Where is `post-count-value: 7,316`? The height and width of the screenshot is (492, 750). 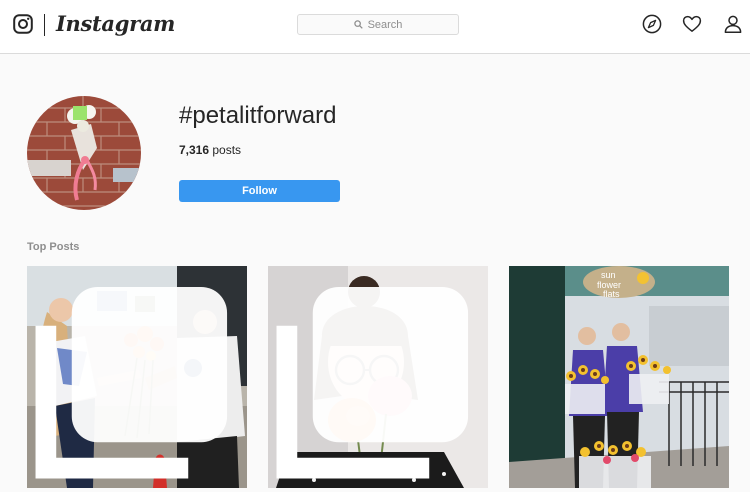 post-count-value: 7,316 is located at coordinates (194, 150).